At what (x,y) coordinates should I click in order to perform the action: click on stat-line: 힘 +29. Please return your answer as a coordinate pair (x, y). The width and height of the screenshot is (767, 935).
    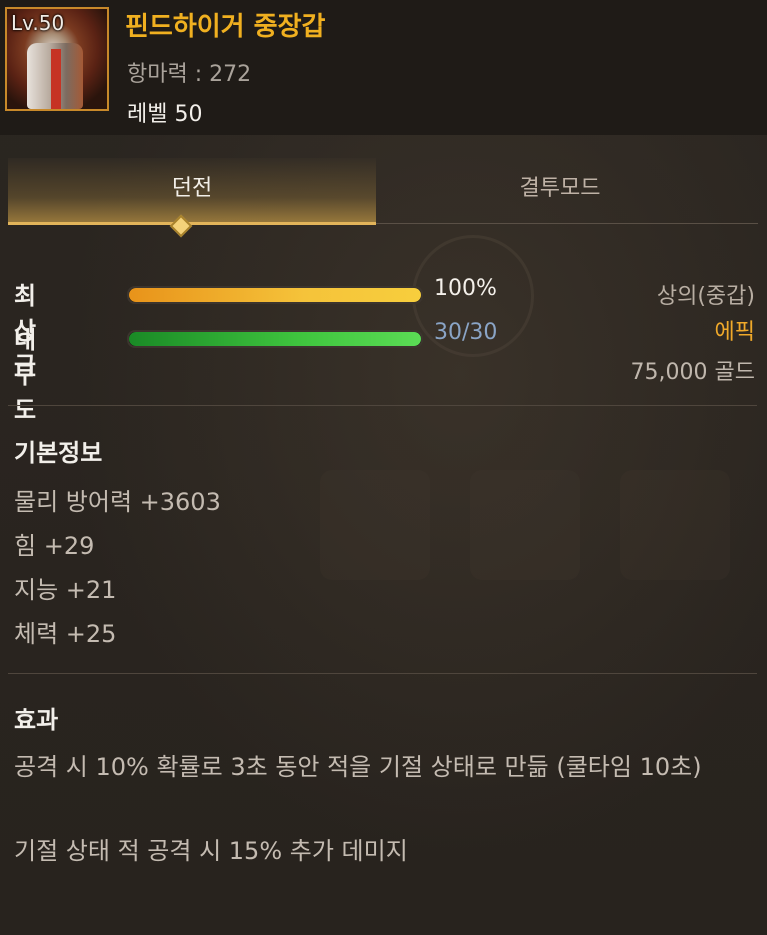
    Looking at the image, I should click on (54, 546).